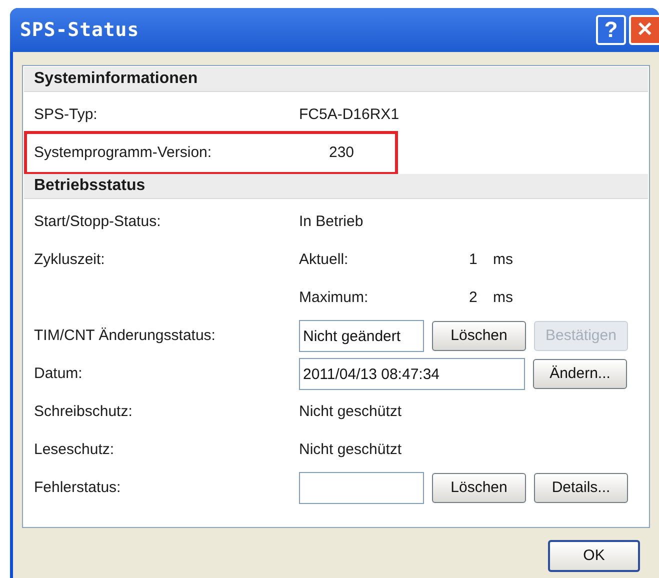  Describe the element at coordinates (66, 114) in the screenshot. I see `field-label: SPS-Typ:` at that location.